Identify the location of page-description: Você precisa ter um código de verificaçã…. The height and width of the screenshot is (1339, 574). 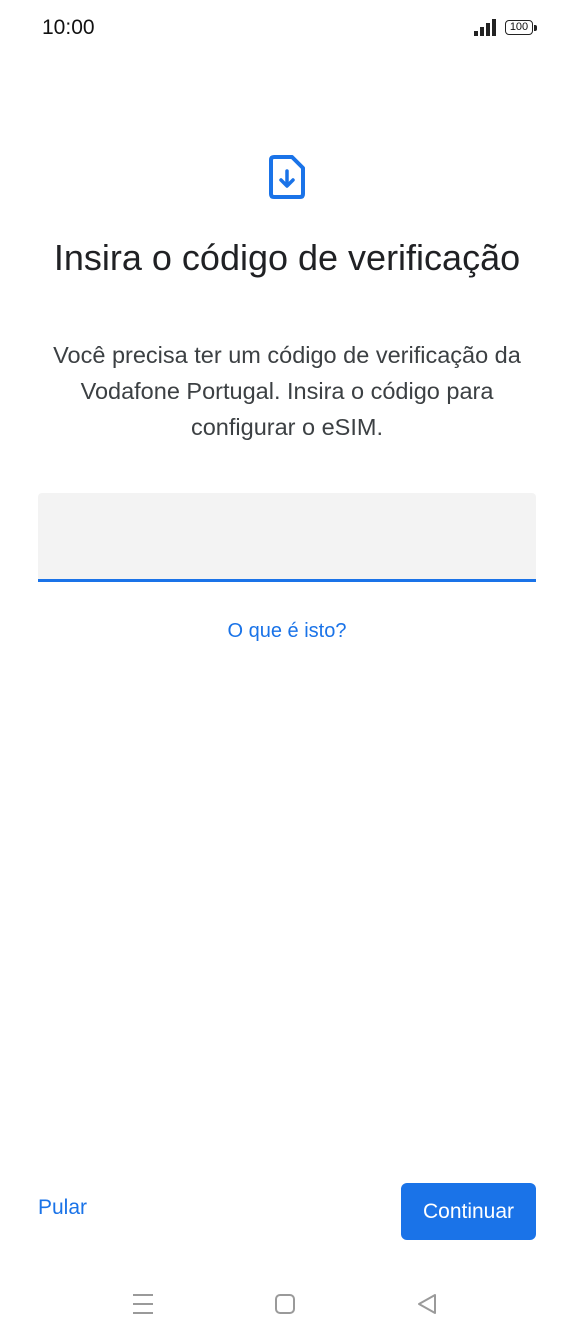
(287, 391).